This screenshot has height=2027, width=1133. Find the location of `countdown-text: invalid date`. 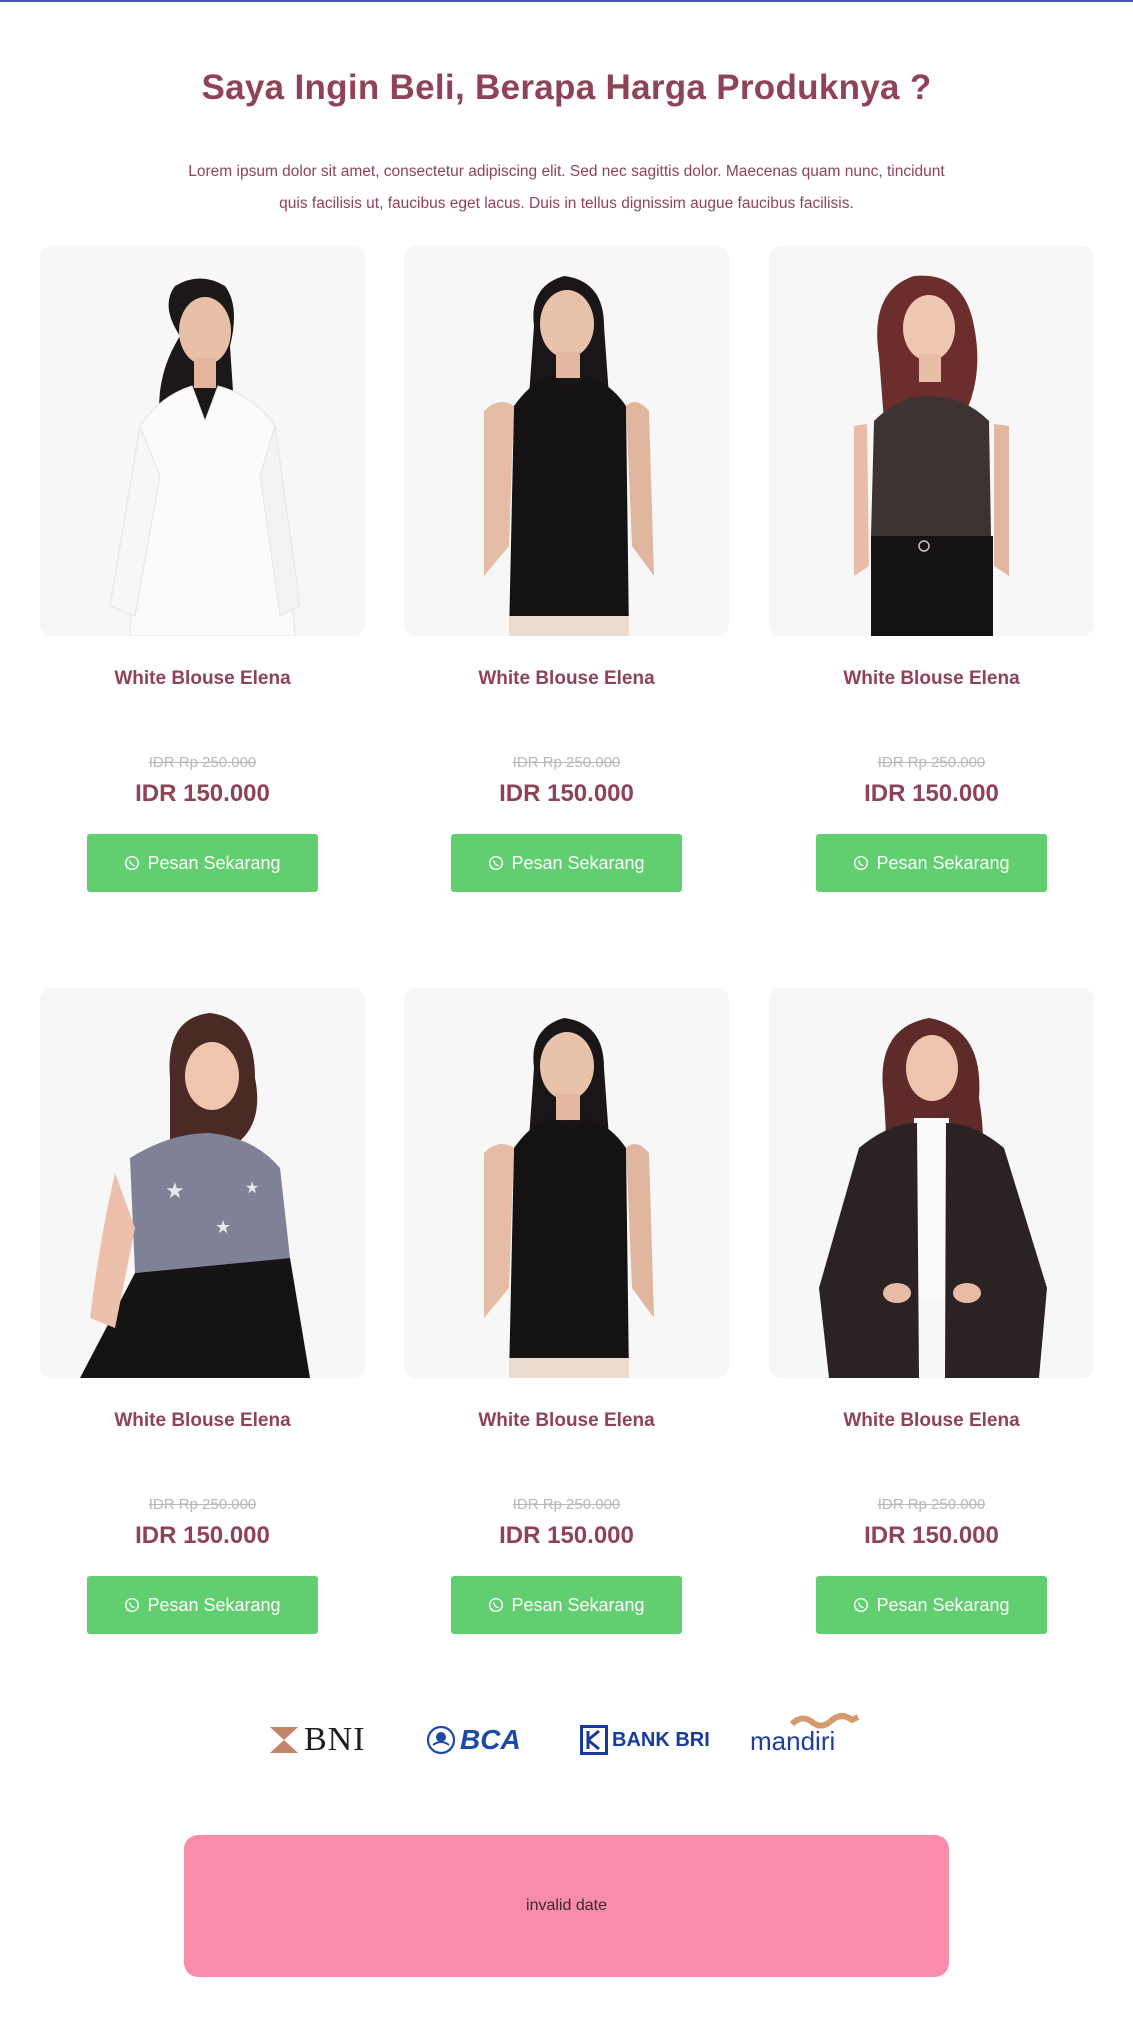

countdown-text: invalid date is located at coordinates (566, 1905).